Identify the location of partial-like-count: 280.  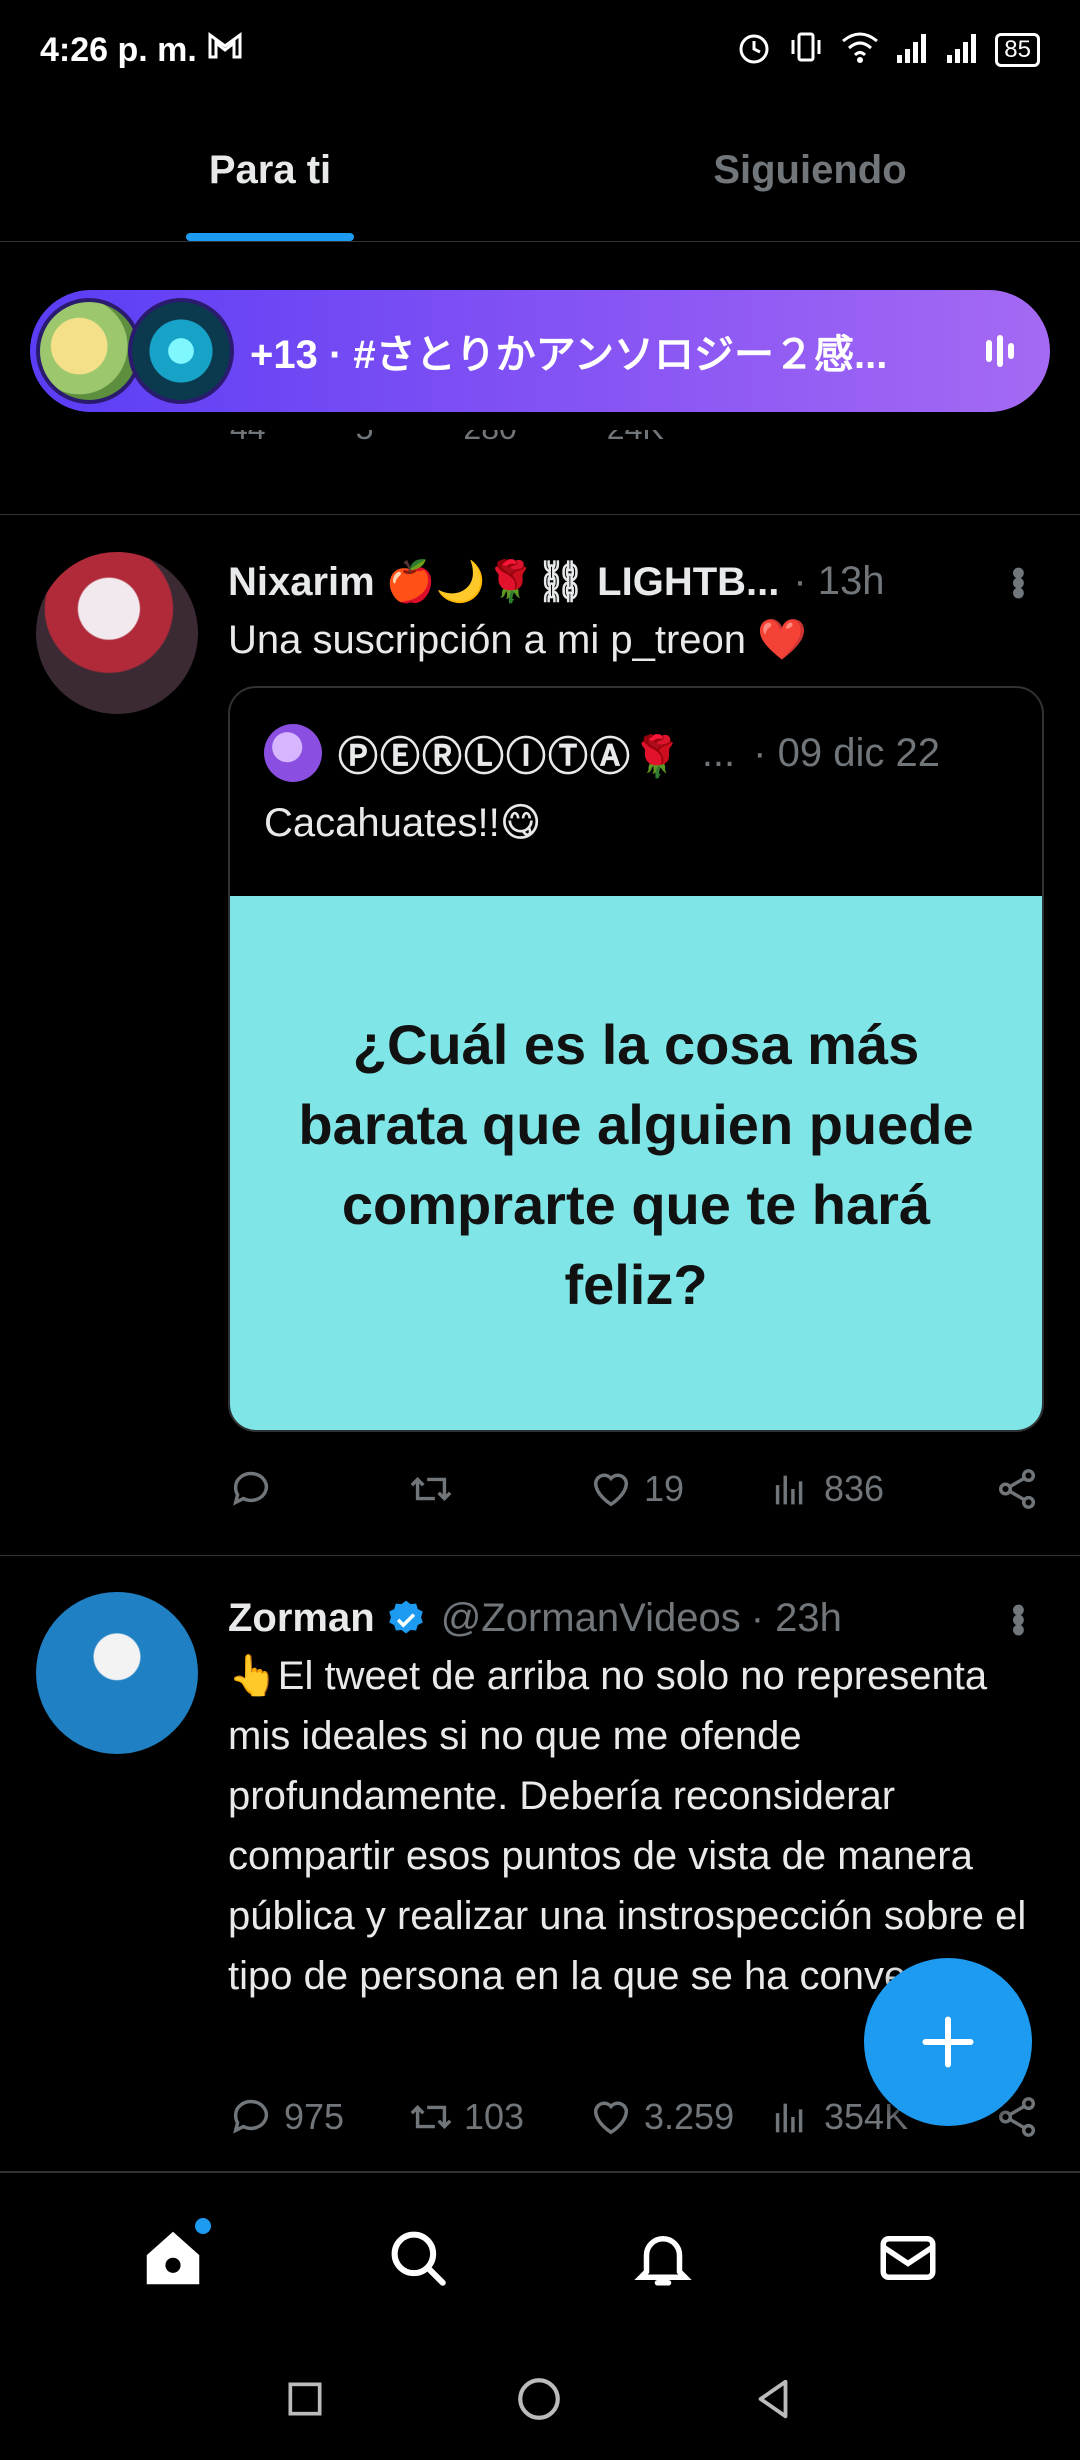
(489, 438).